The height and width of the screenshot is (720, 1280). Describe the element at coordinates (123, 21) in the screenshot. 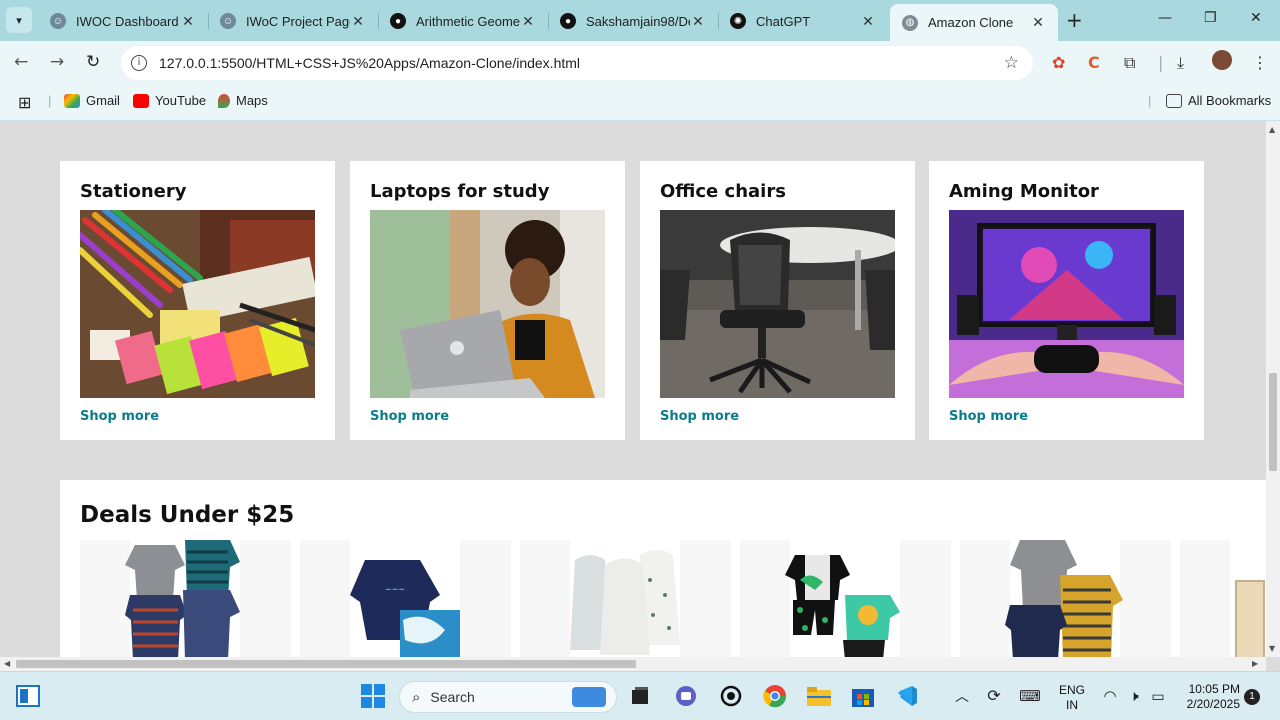

I see `tab-iwoc-dashboard: ☺ IWOC Dashboard ✕` at that location.